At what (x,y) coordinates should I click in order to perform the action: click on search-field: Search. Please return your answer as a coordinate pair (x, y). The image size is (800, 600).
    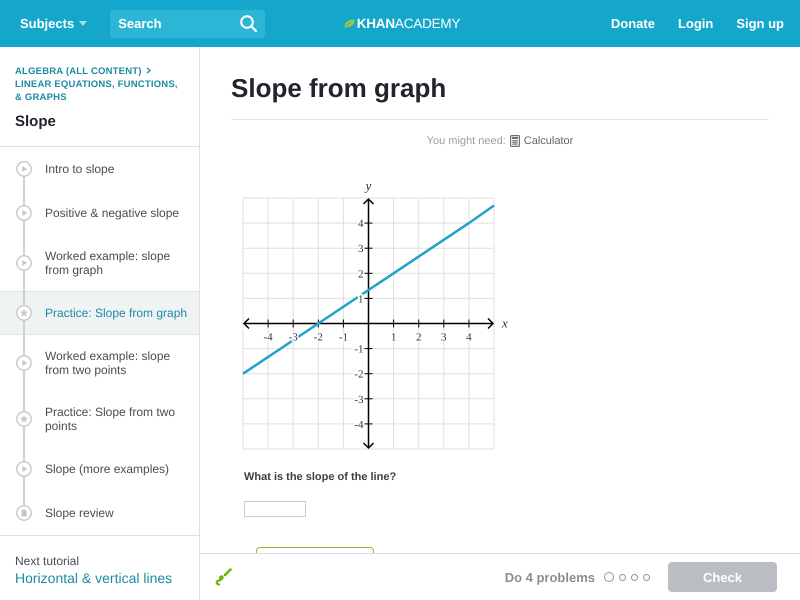
    Looking at the image, I should click on (188, 24).